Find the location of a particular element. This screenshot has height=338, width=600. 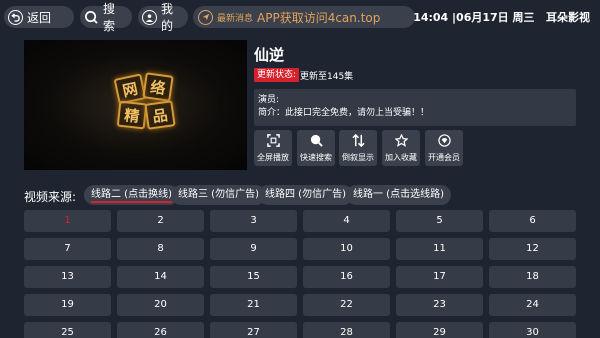

episode-button: 16 is located at coordinates (346, 277).